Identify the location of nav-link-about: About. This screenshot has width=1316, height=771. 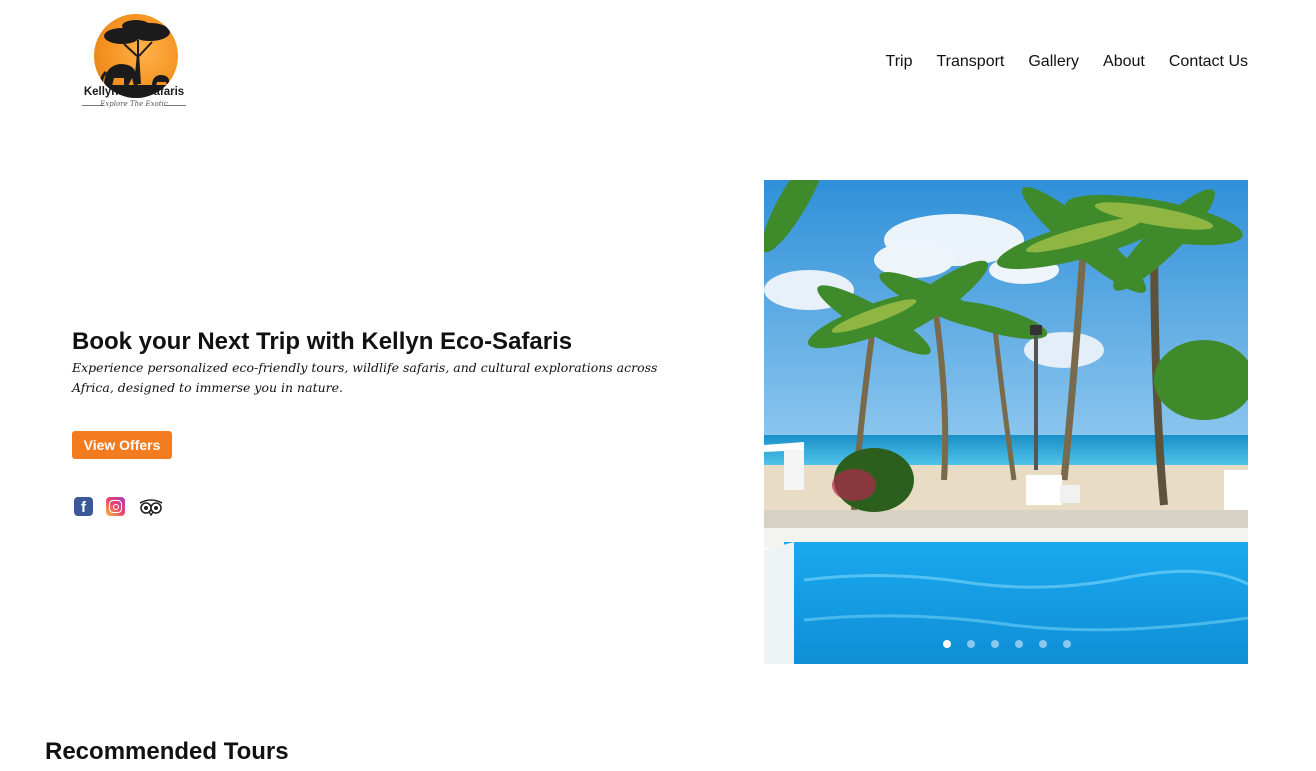
(1124, 62).